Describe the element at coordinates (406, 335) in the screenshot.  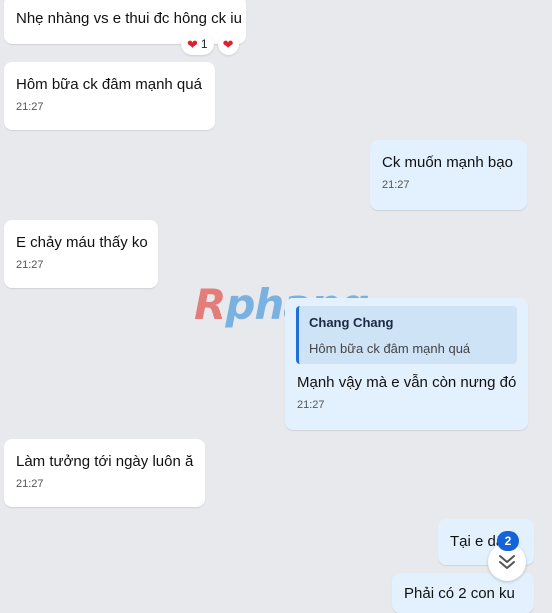
I see `reply-quote: Chang Chang Hôm bữa ck đâm mạnh quá` at that location.